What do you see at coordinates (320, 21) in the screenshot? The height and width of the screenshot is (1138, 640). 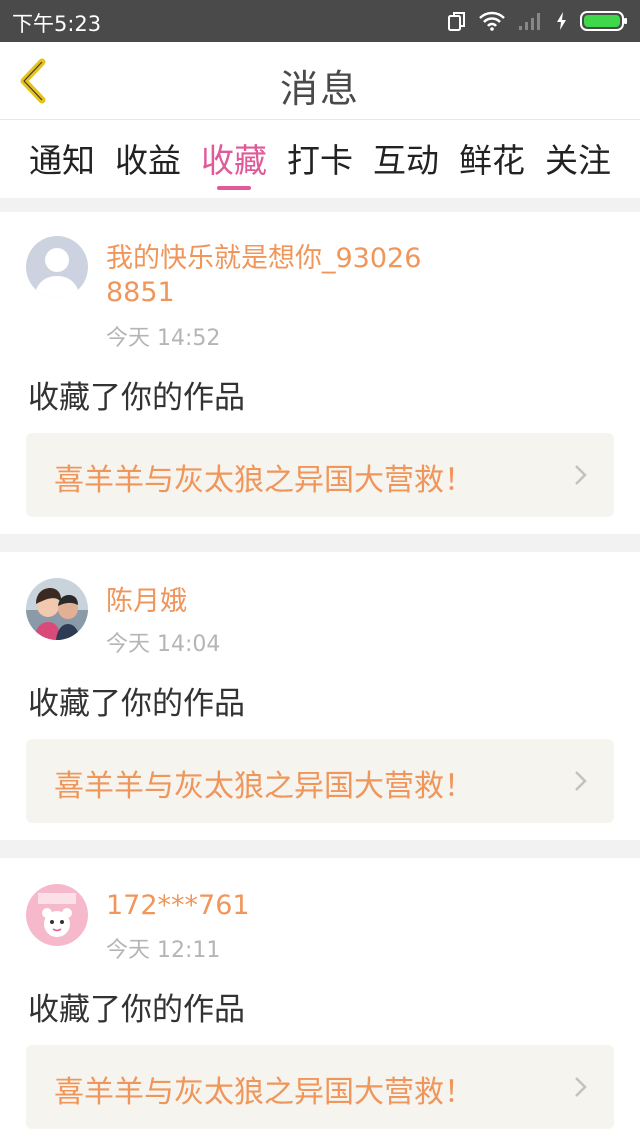 I see `status-bar: 下午5:23` at bounding box center [320, 21].